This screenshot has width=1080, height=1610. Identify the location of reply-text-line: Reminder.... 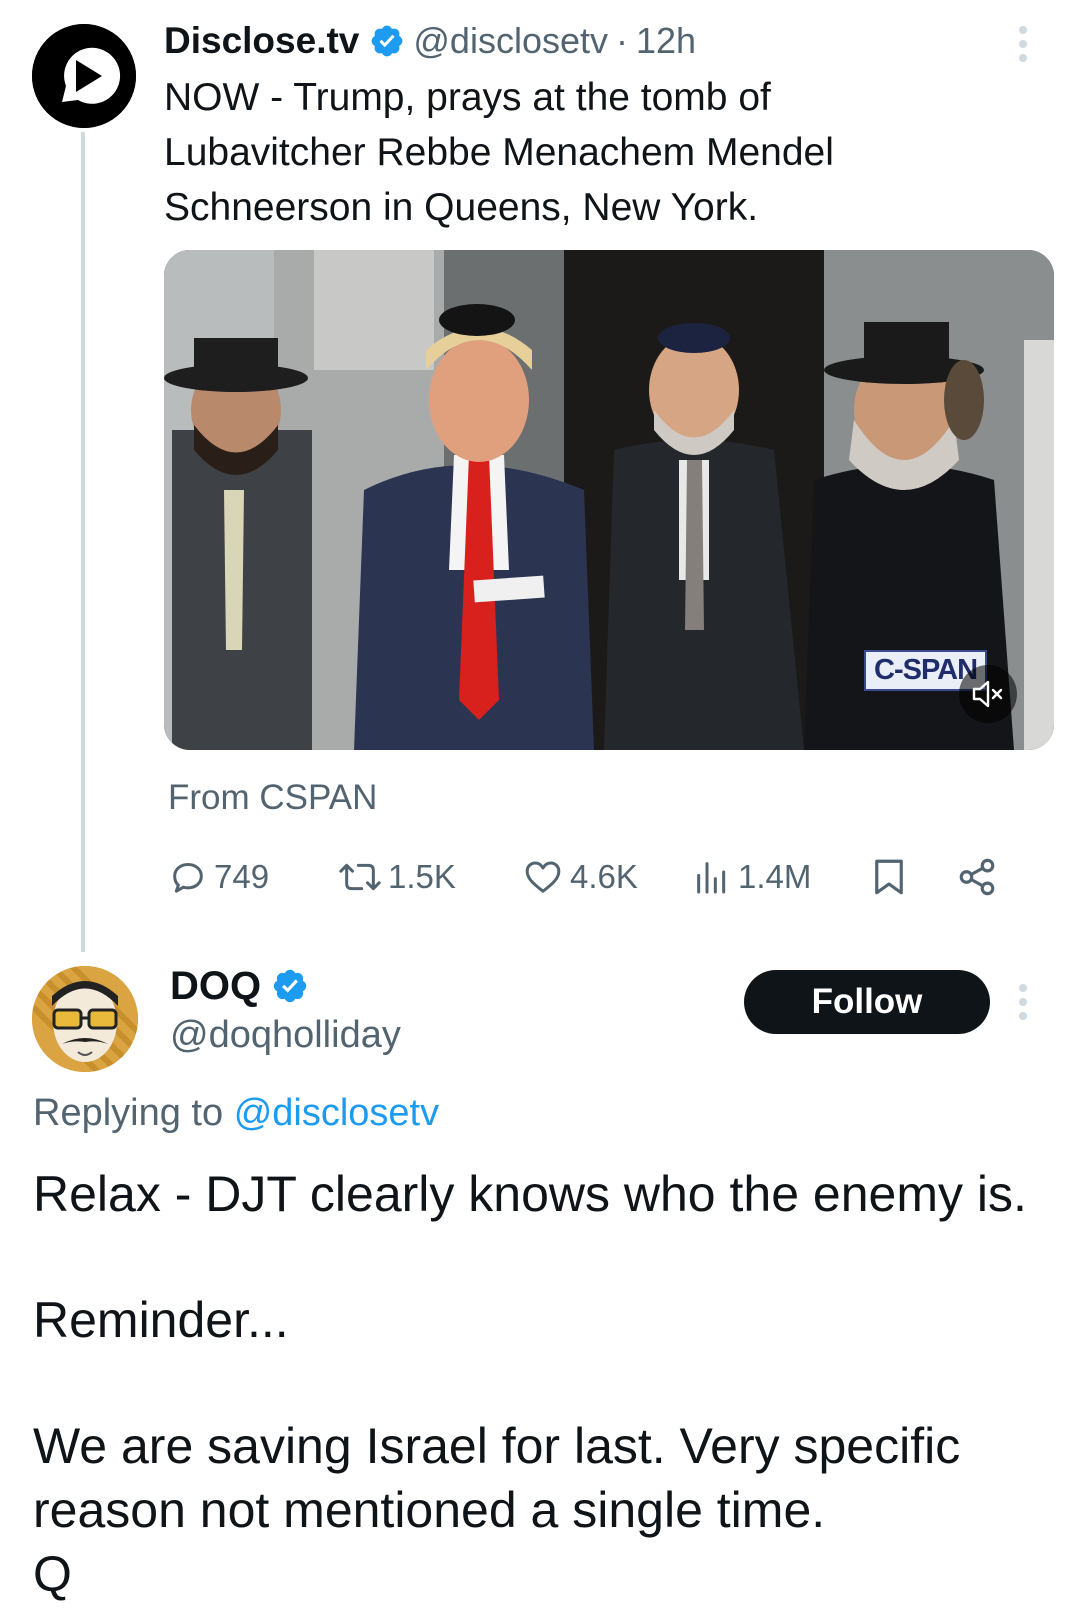
(161, 1320).